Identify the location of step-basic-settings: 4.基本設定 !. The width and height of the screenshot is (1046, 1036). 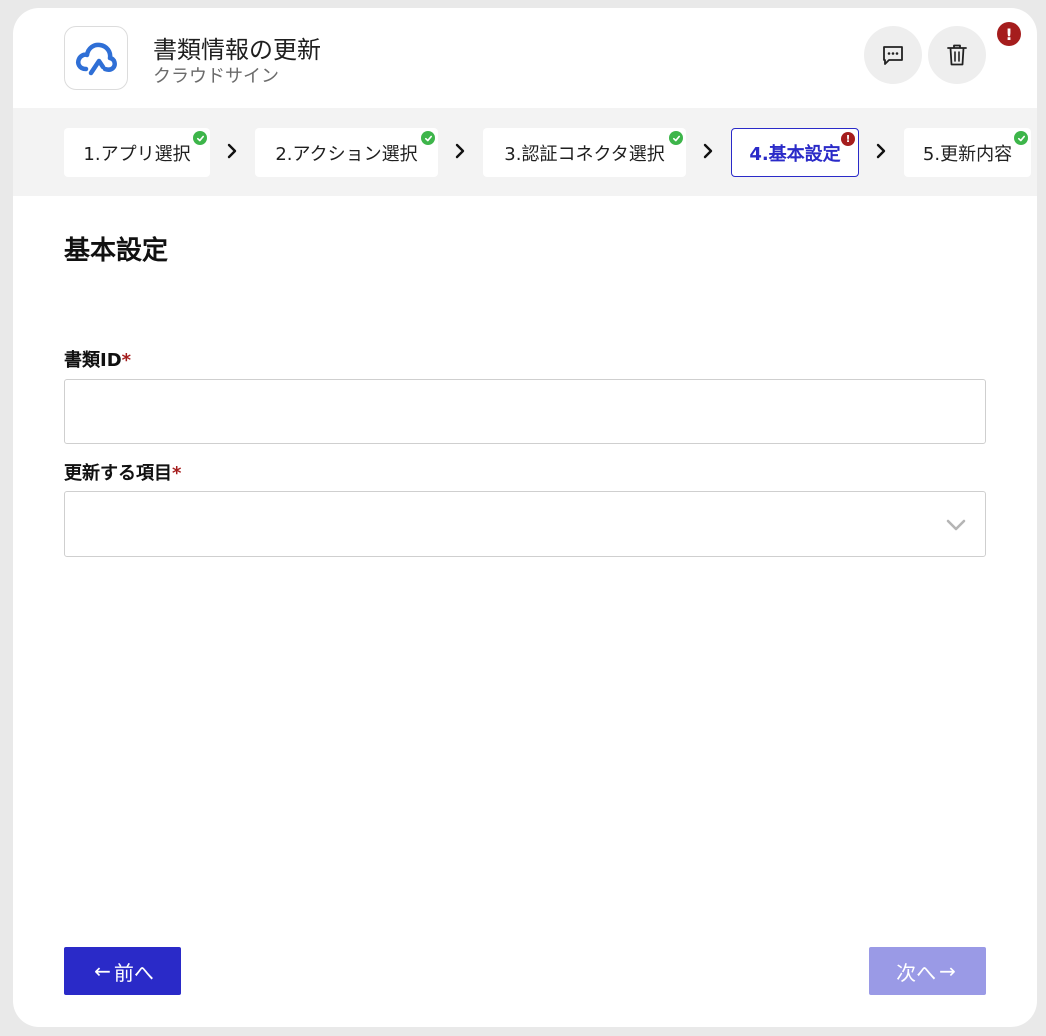
(795, 152).